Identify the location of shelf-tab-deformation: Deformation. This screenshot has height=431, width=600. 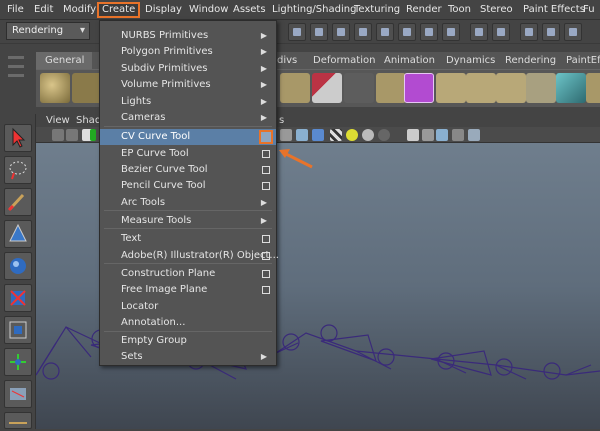
(345, 60).